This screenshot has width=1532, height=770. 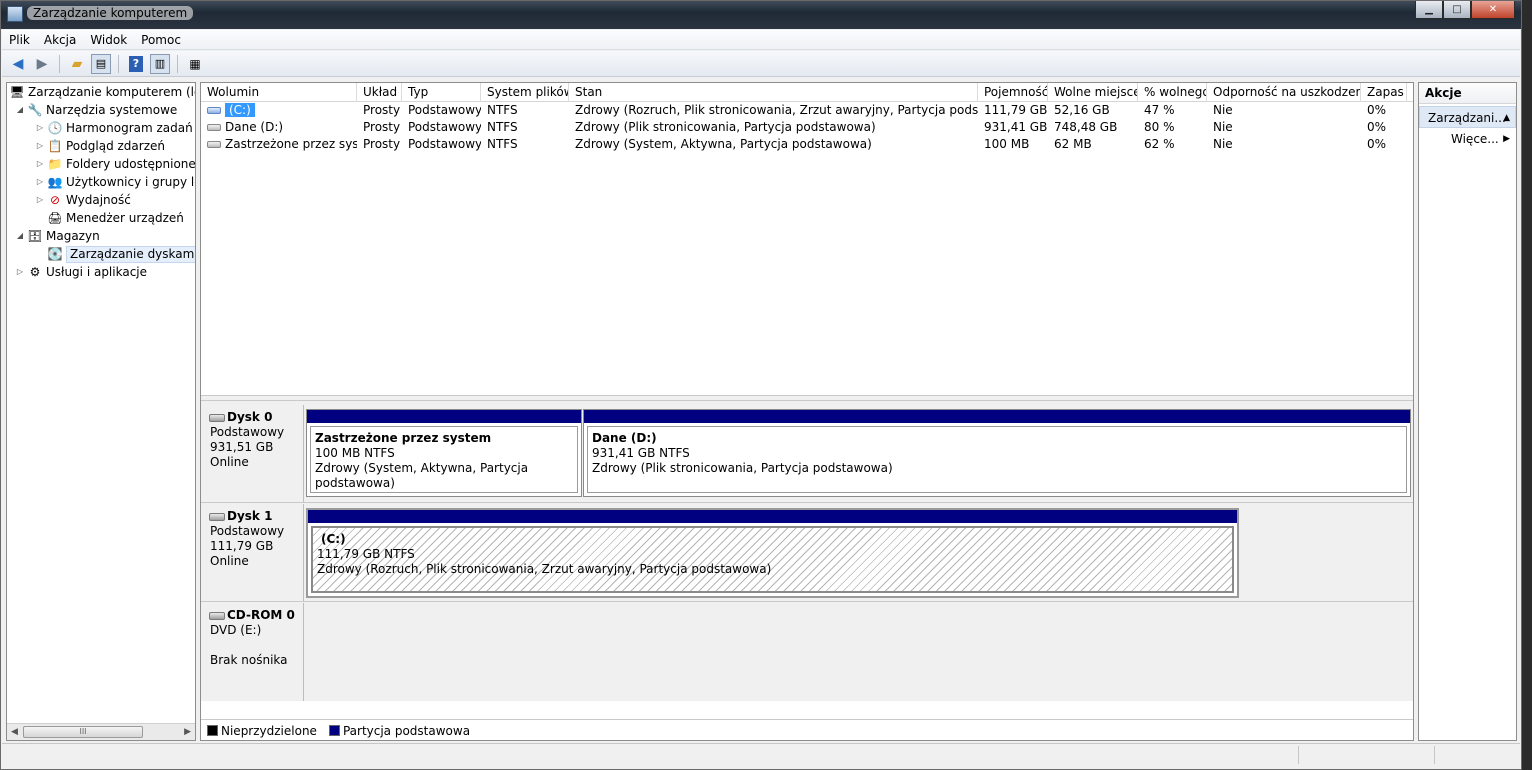 What do you see at coordinates (247, 531) in the screenshot?
I see `disk-type: Podstawowy` at bounding box center [247, 531].